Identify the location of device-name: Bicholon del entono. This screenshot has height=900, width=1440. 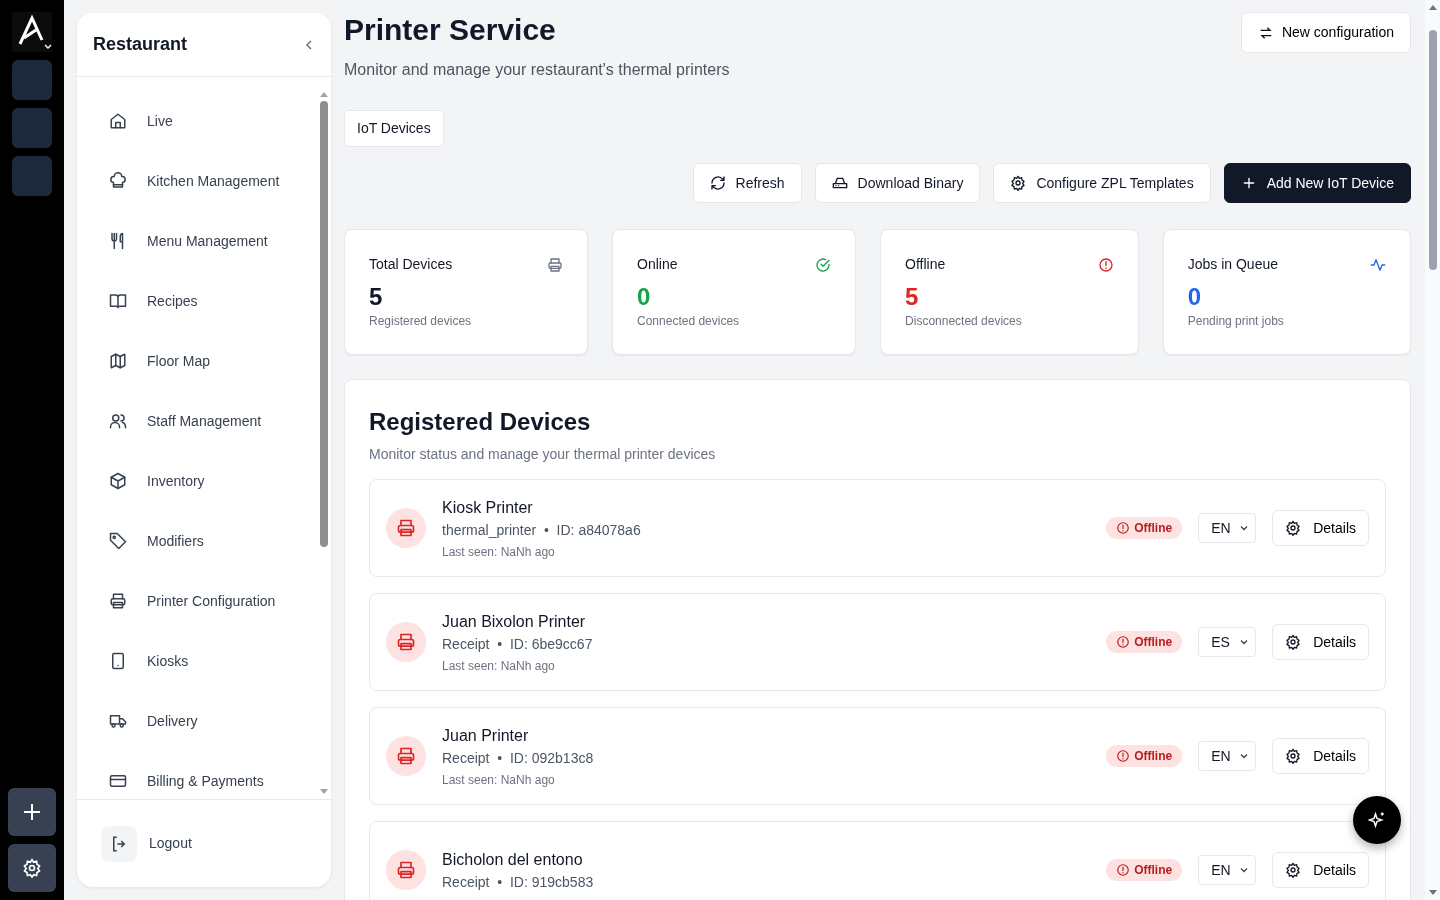
(513, 859).